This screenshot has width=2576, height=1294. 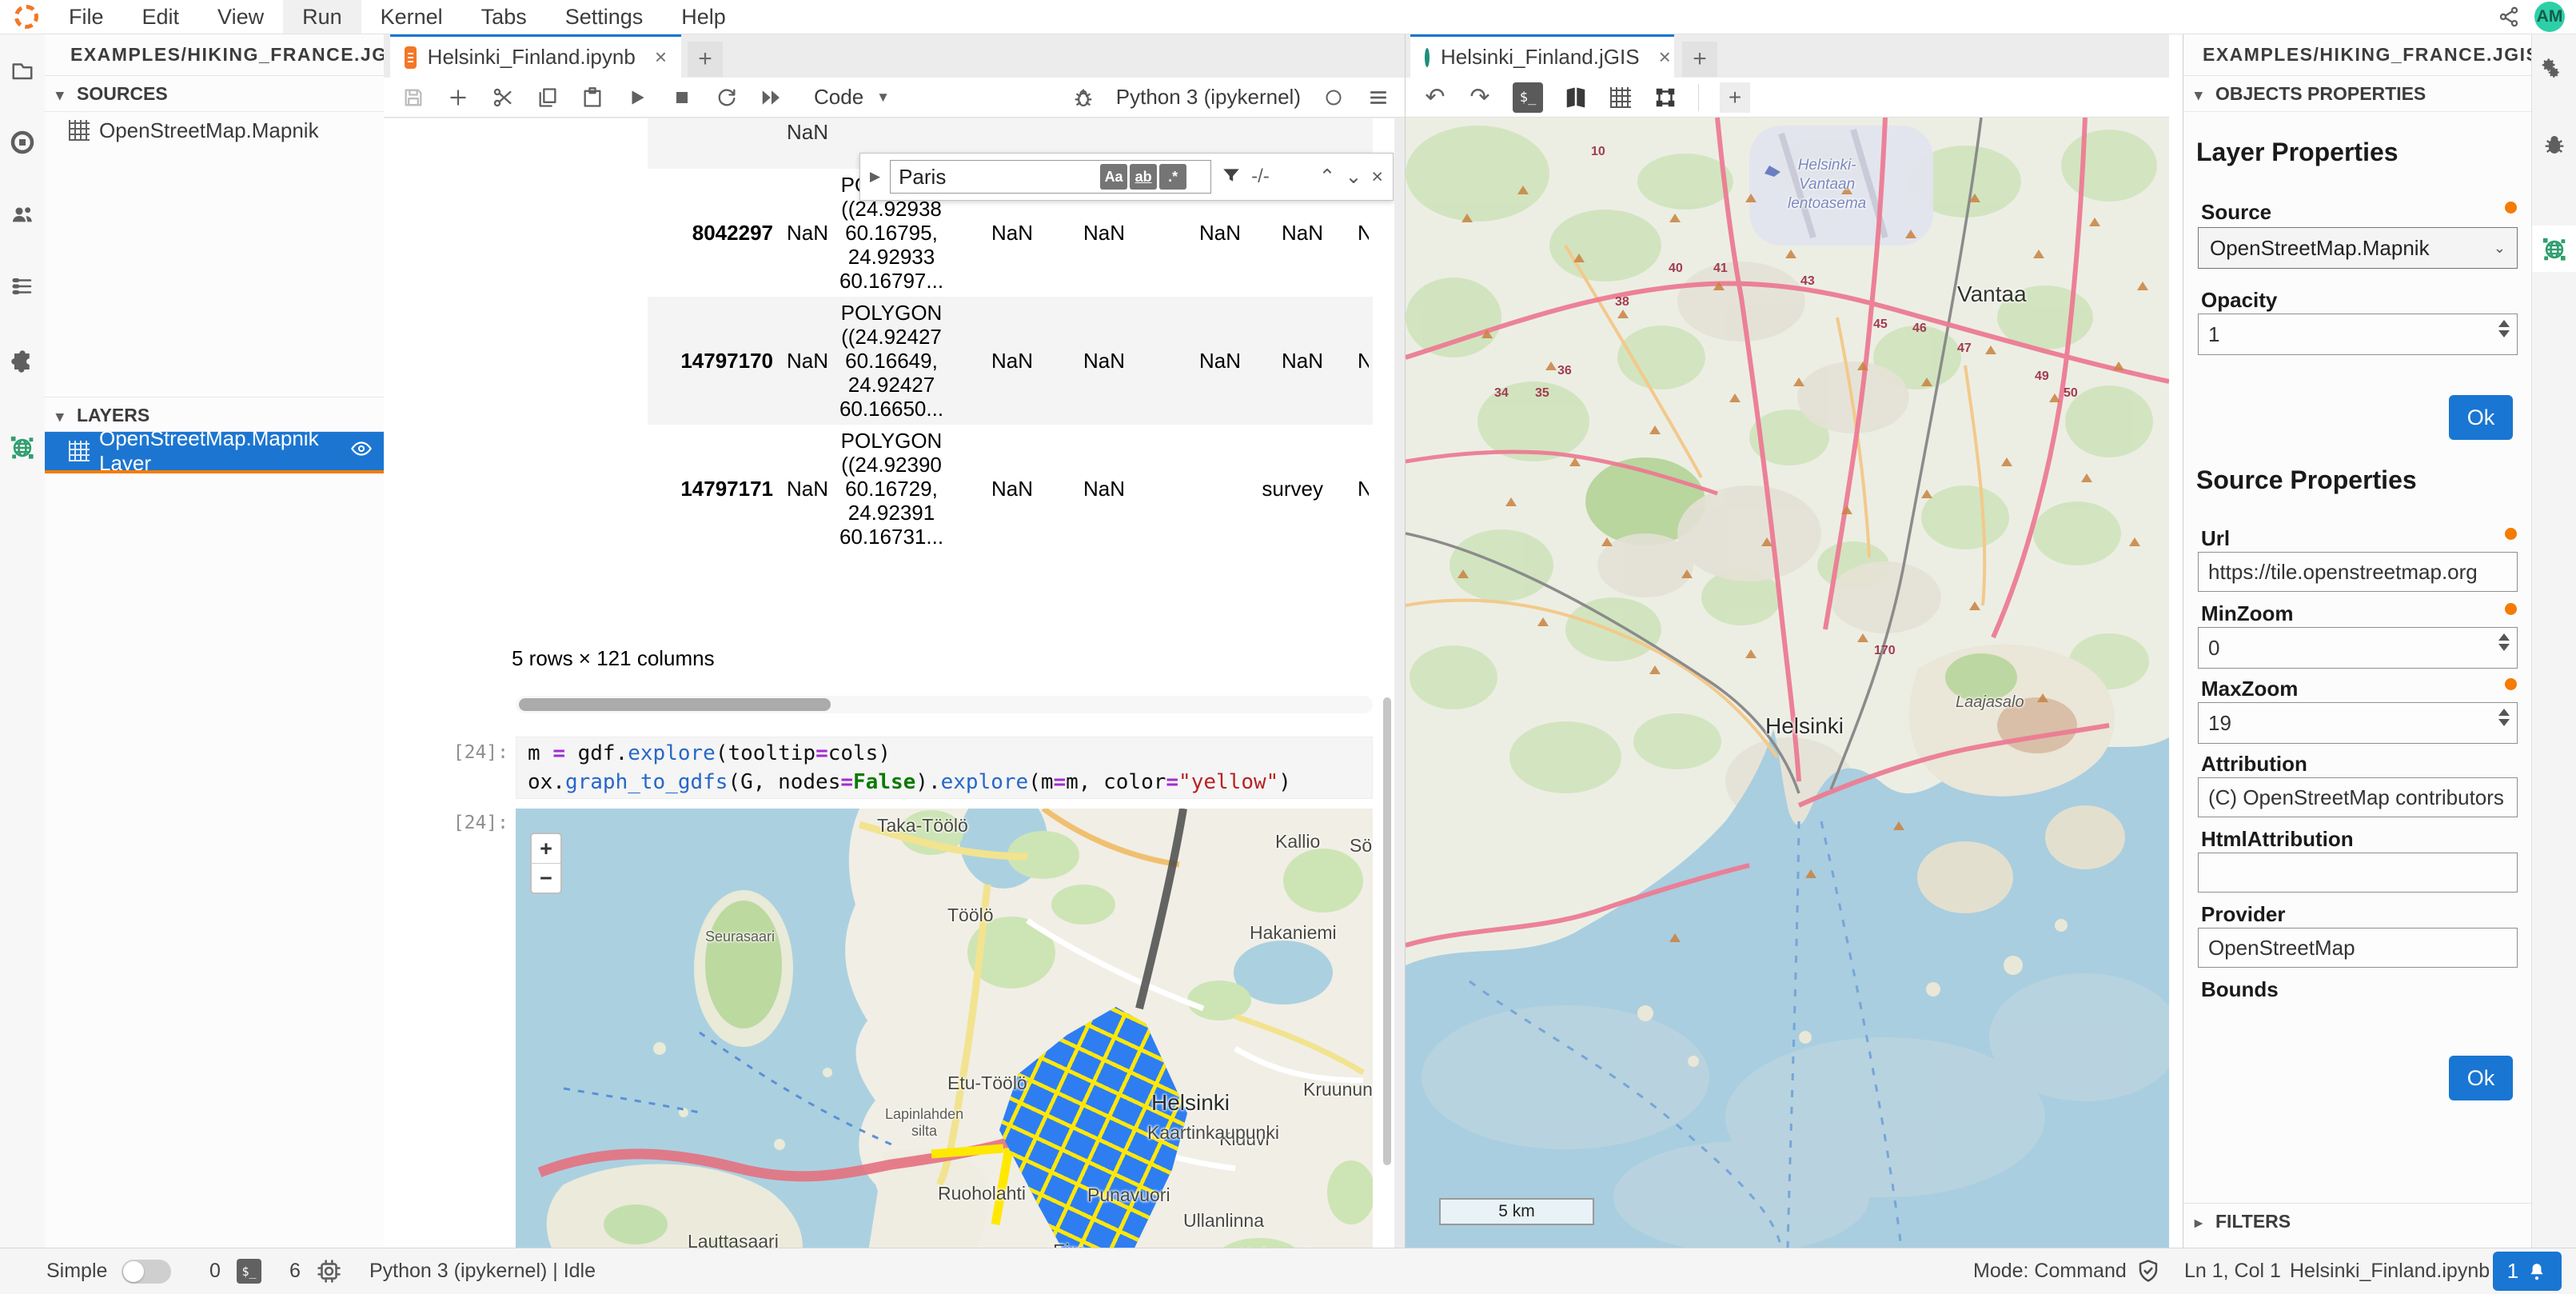 What do you see at coordinates (1378, 98) in the screenshot?
I see `collapse-toolbar-icon` at bounding box center [1378, 98].